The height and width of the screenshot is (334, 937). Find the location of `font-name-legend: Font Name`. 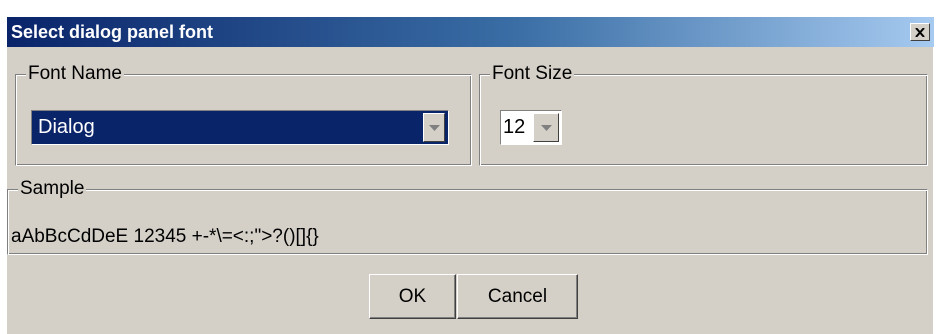

font-name-legend: Font Name is located at coordinates (75, 74).